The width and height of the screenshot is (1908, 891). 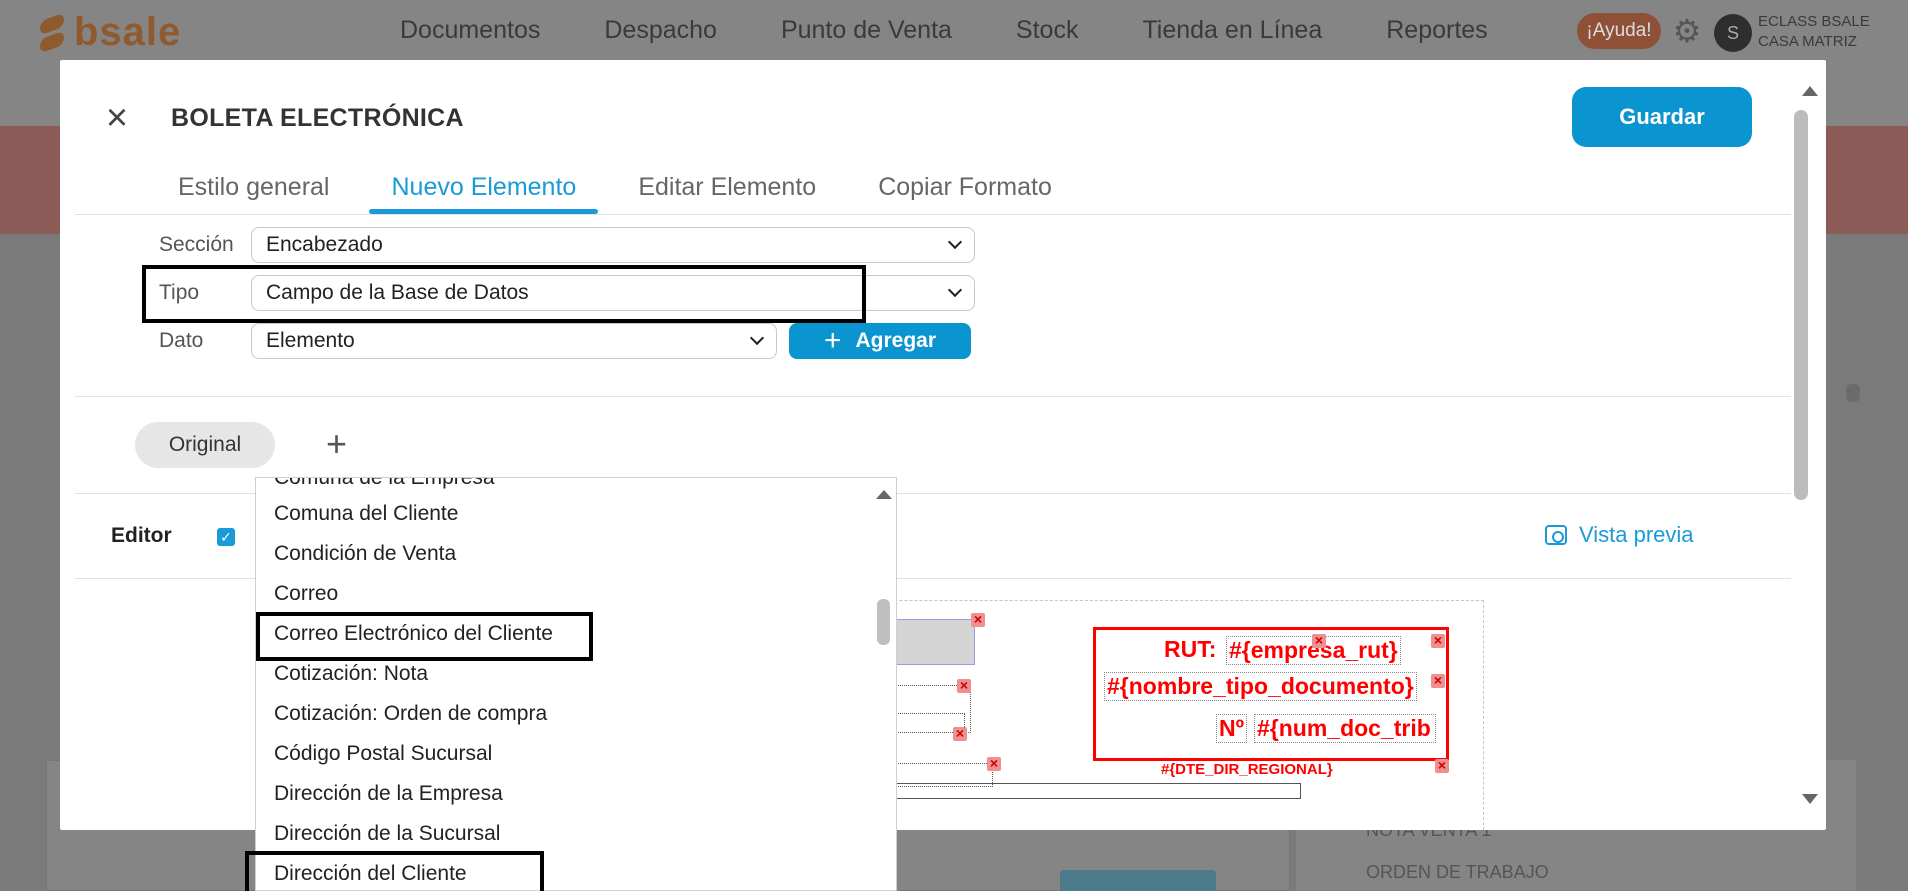 What do you see at coordinates (1687, 31) in the screenshot?
I see `gear-icon: ⚙` at bounding box center [1687, 31].